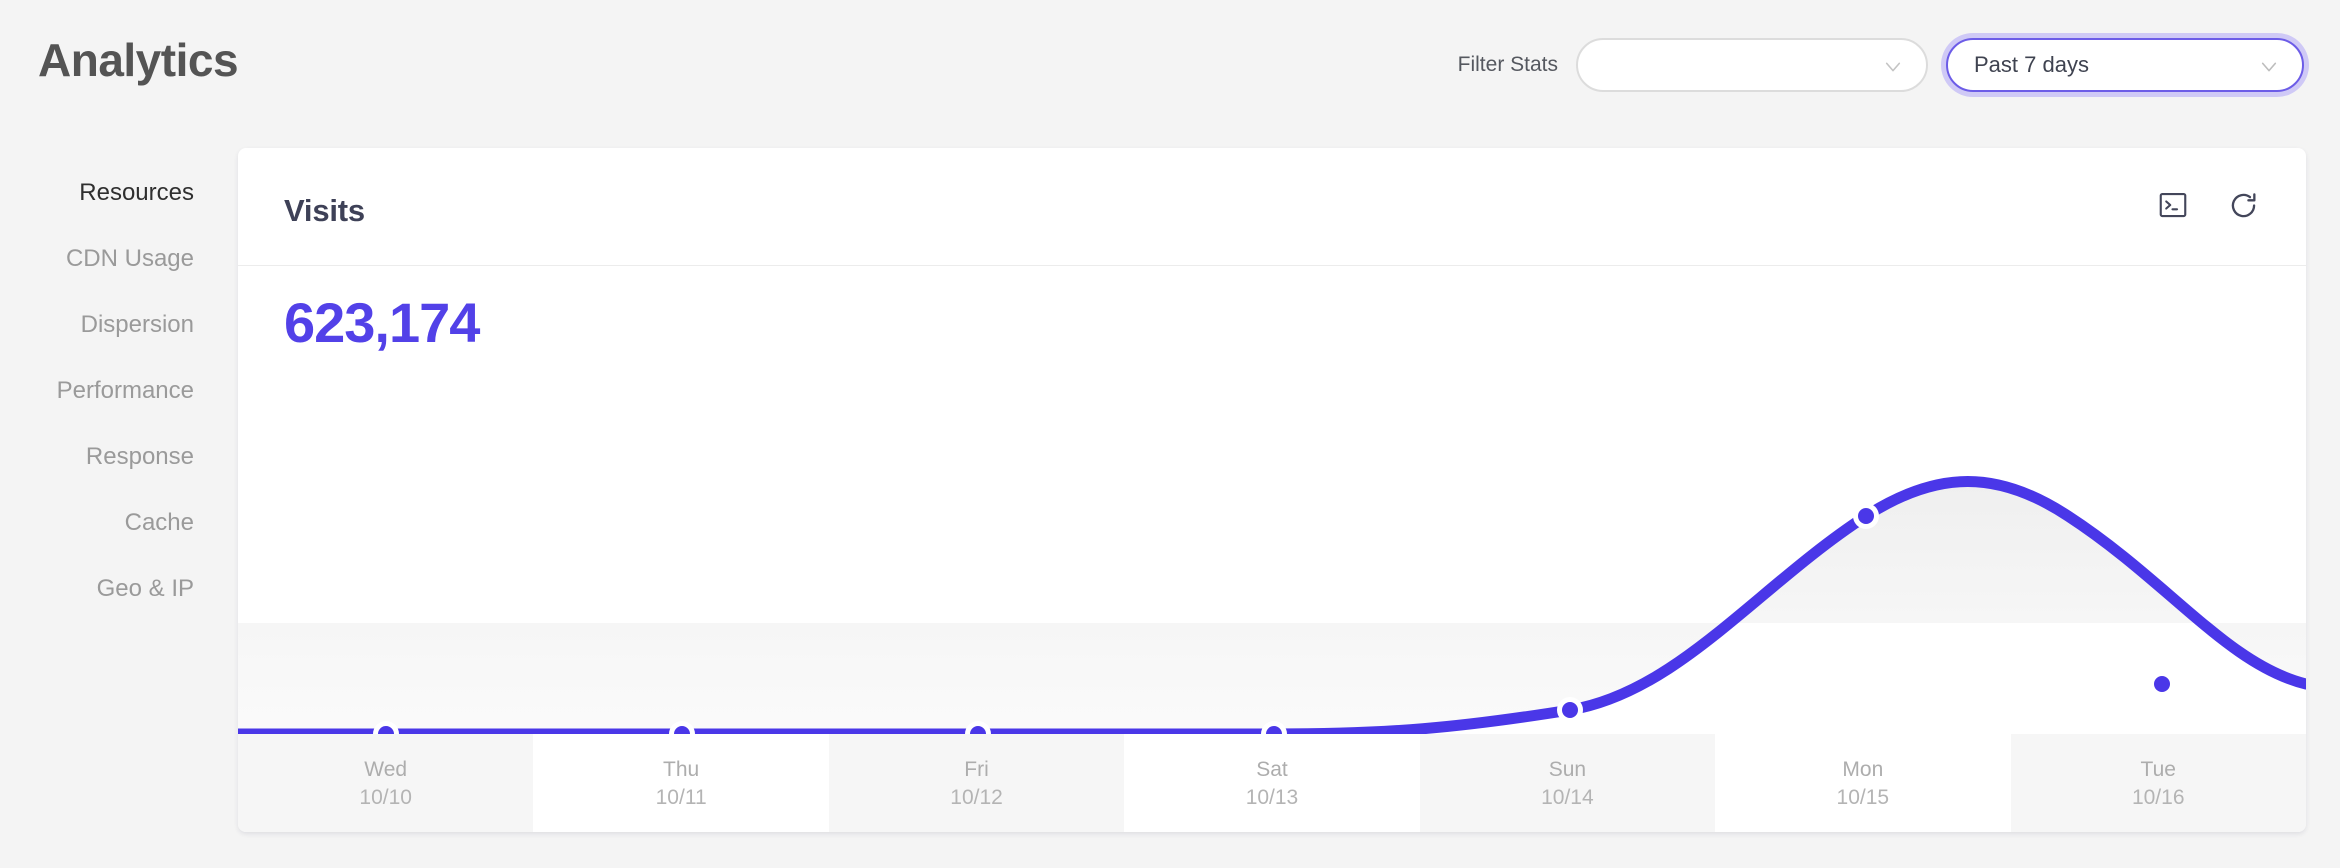 Image resolution: width=2340 pixels, height=868 pixels. I want to click on x-axis-day: Fri, so click(976, 769).